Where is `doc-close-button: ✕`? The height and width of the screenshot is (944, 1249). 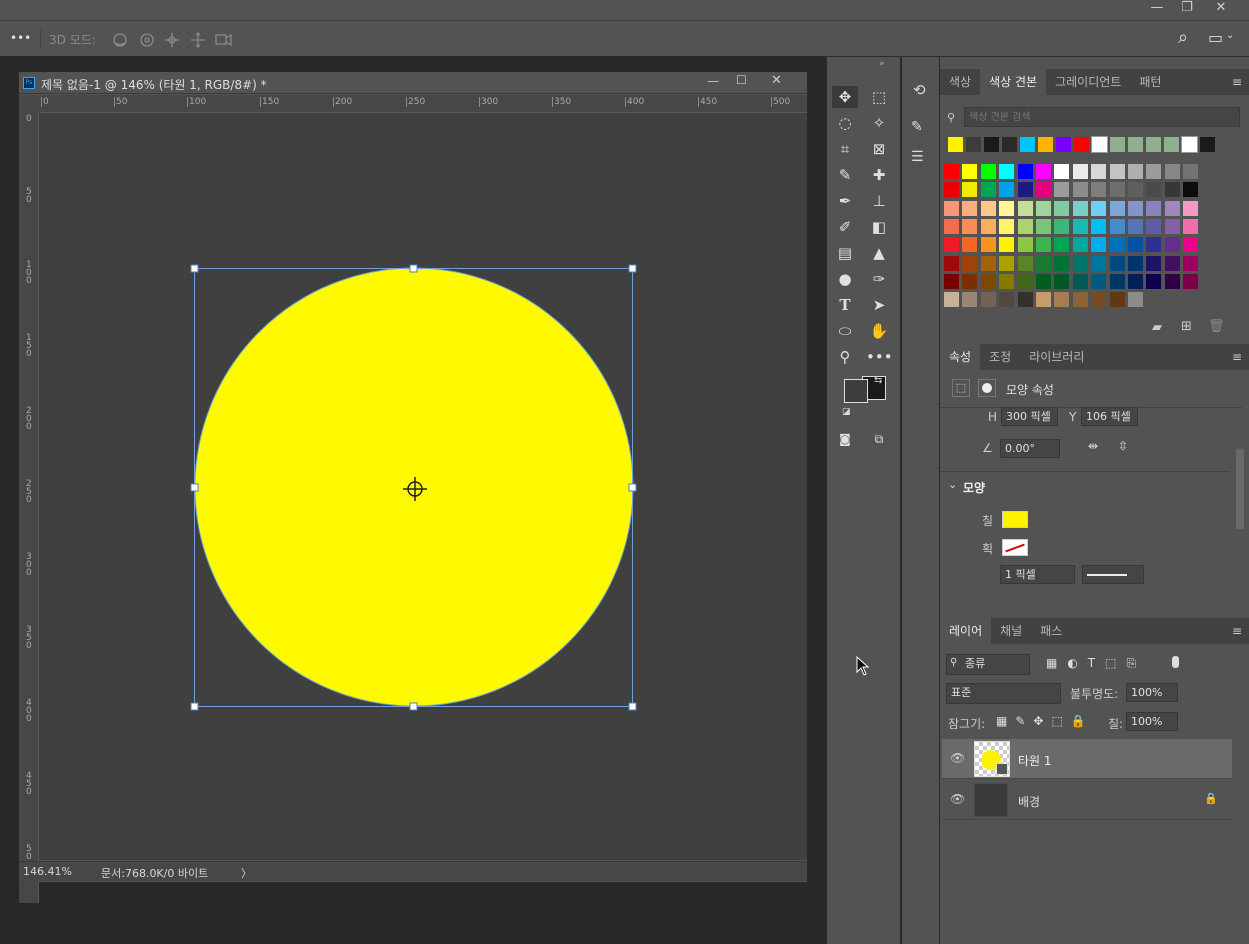 doc-close-button: ✕ is located at coordinates (776, 80).